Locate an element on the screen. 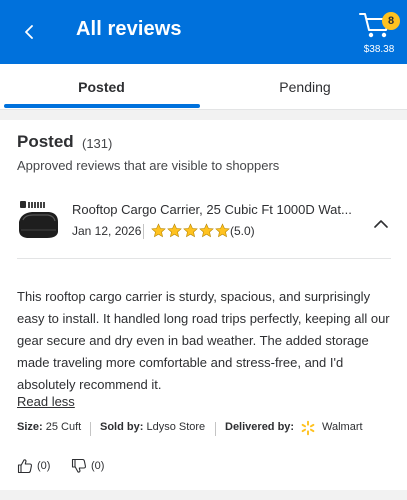 This screenshot has width=407, height=500. size-info: Size: 25 Cuft is located at coordinates (49, 427).